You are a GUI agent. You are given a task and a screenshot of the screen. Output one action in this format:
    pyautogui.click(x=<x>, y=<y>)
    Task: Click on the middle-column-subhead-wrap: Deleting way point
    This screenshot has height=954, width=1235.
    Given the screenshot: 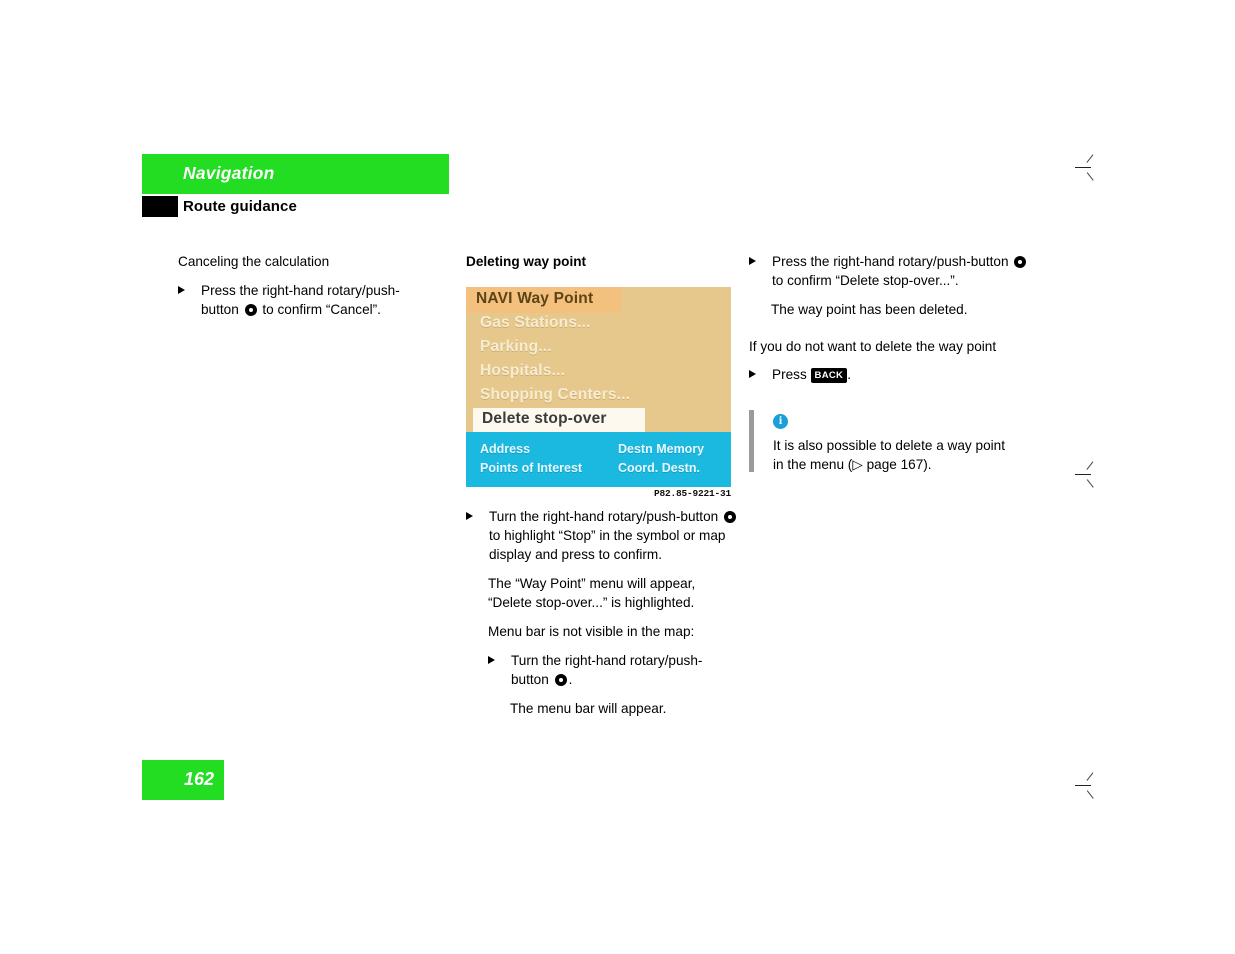 What is the action you would take?
    pyautogui.click(x=601, y=261)
    